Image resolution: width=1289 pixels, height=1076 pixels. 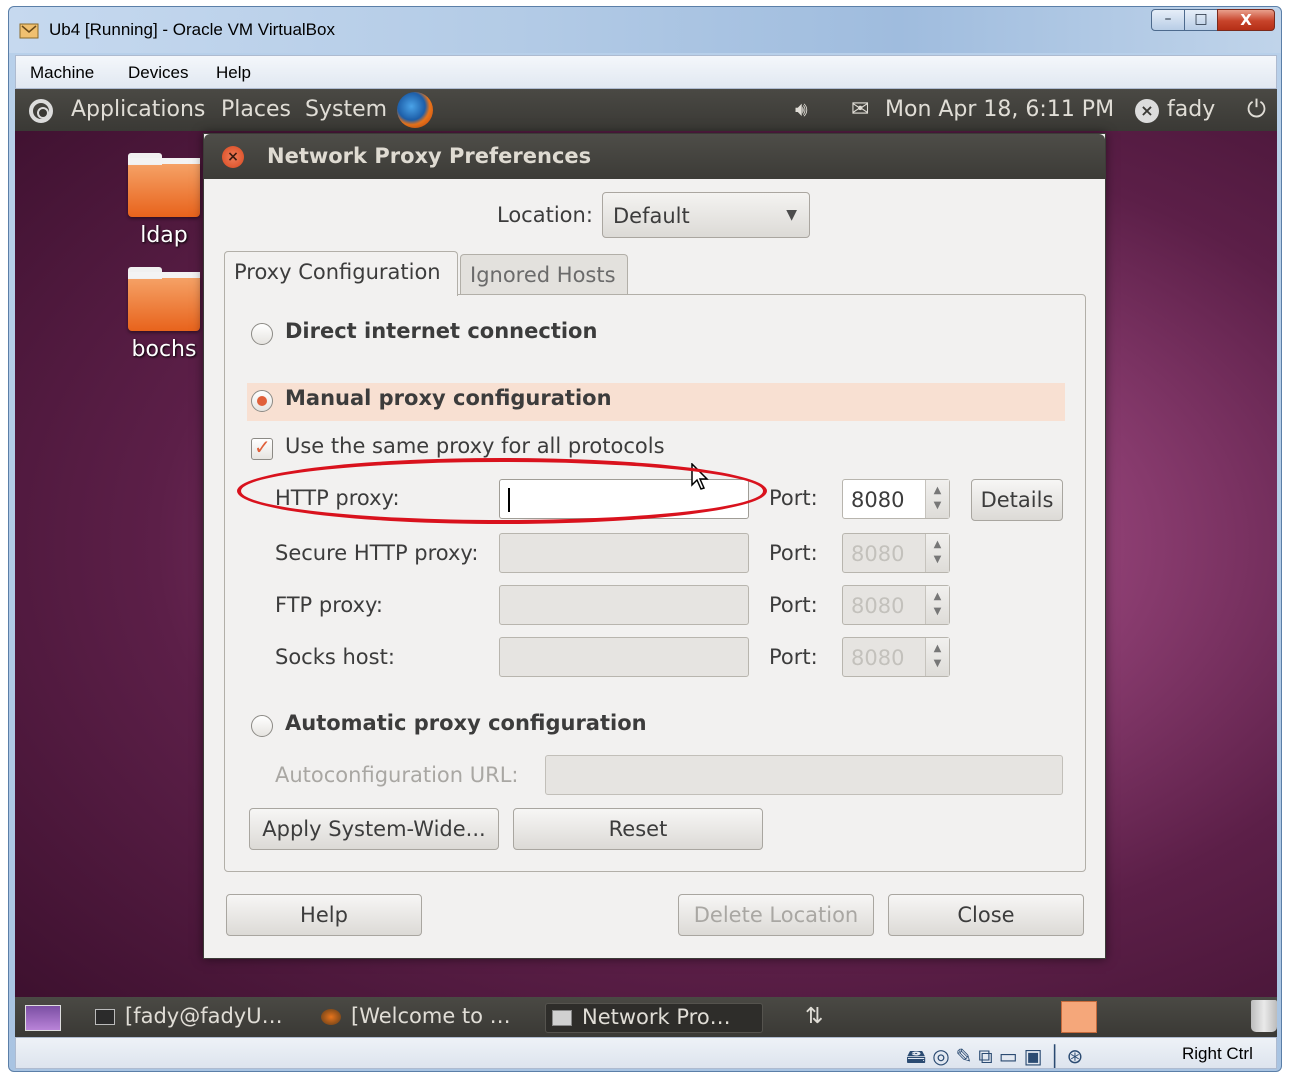 I want to click on host-key-indicator: Right Ctrl, so click(x=1217, y=1053).